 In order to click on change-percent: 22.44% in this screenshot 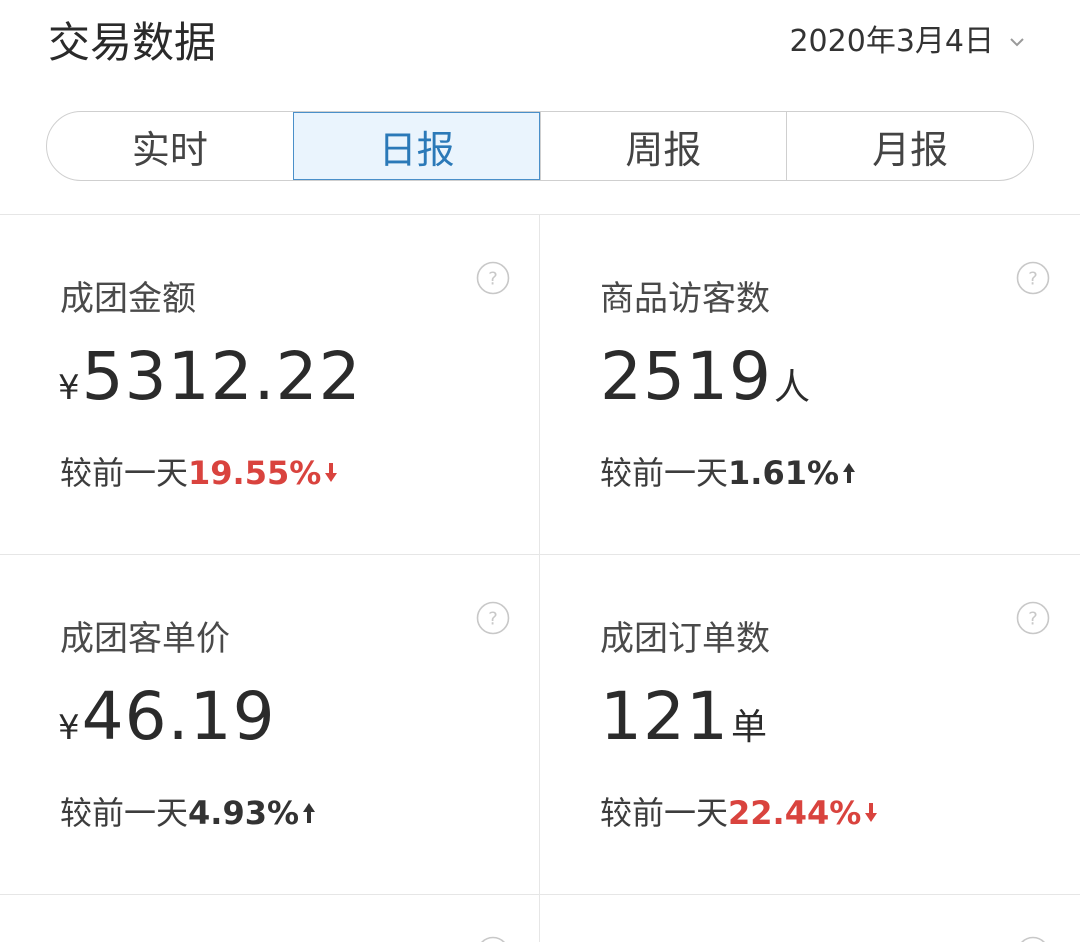, I will do `click(795, 813)`.